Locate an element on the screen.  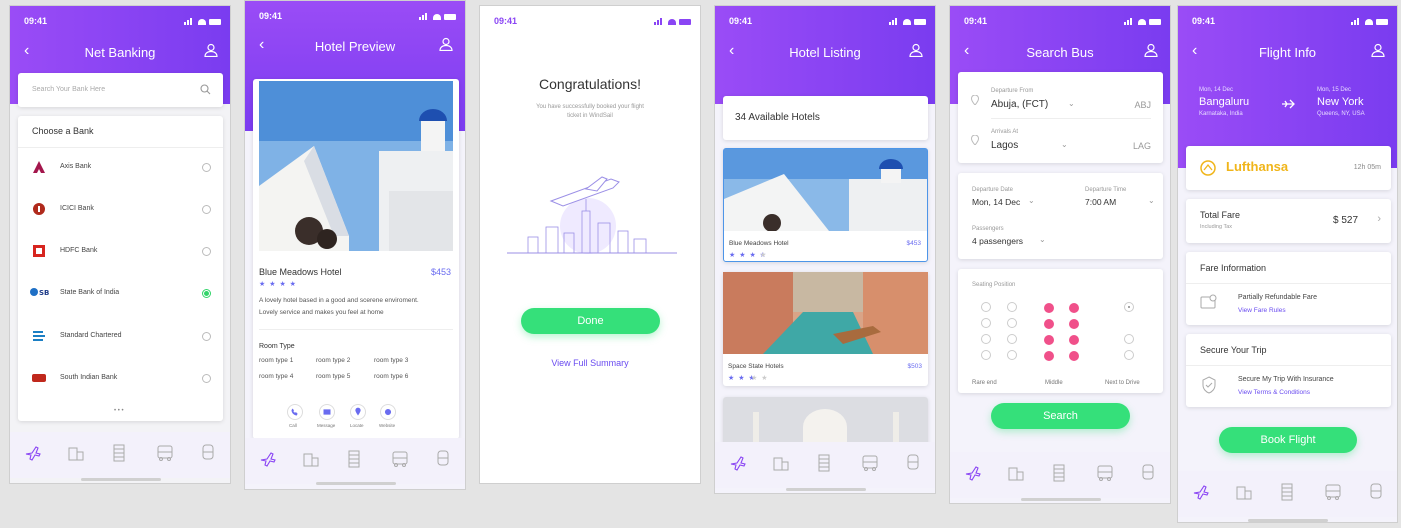
search-box: Search Your Bank Here is located at coordinates (120, 90).